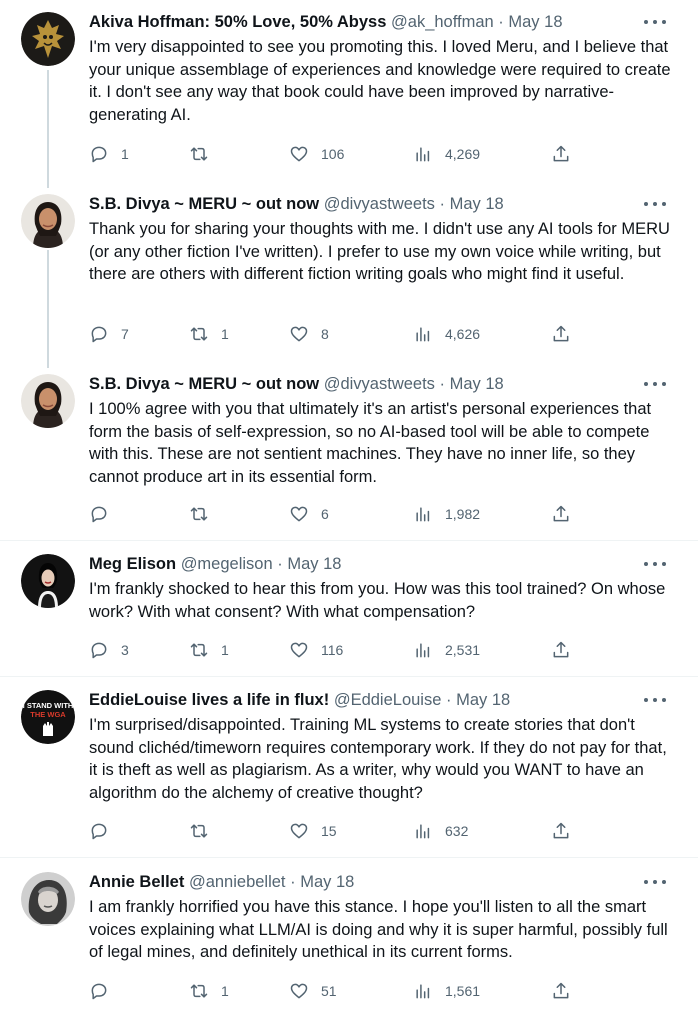 This screenshot has width=698, height=1009. What do you see at coordinates (227, 564) in the screenshot?
I see `user-handle: @megelison` at bounding box center [227, 564].